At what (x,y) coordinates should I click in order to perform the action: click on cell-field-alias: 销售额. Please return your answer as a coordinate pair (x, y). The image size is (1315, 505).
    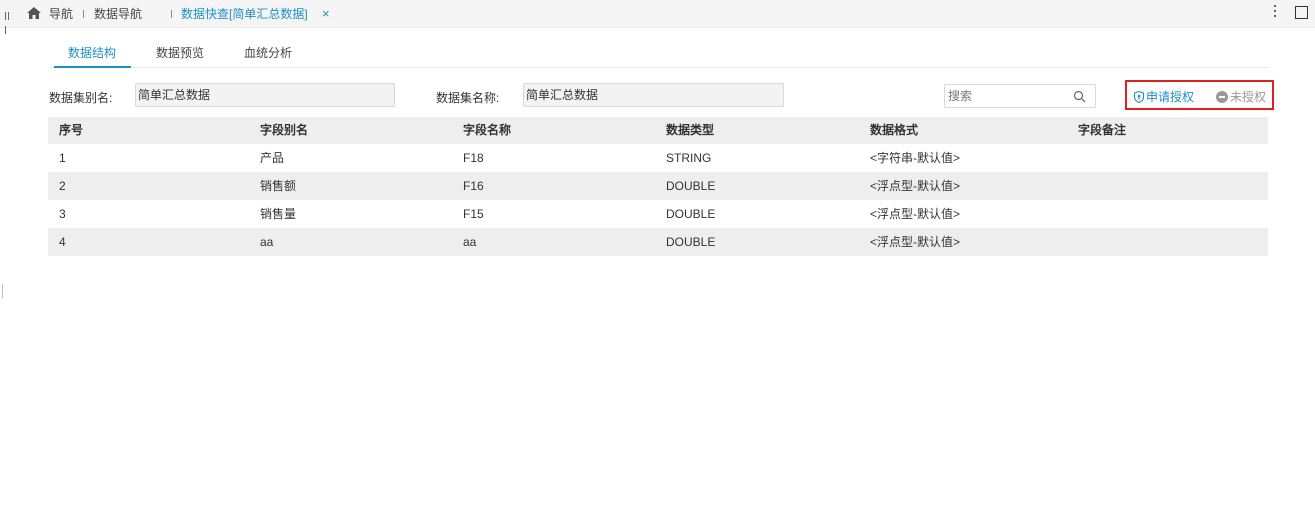
    Looking at the image, I should click on (278, 186).